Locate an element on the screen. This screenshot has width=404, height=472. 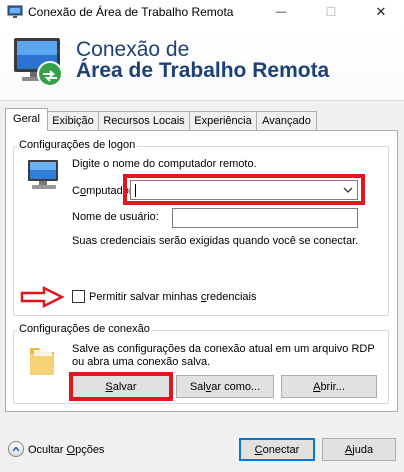
computer-icon is located at coordinates (43, 174).